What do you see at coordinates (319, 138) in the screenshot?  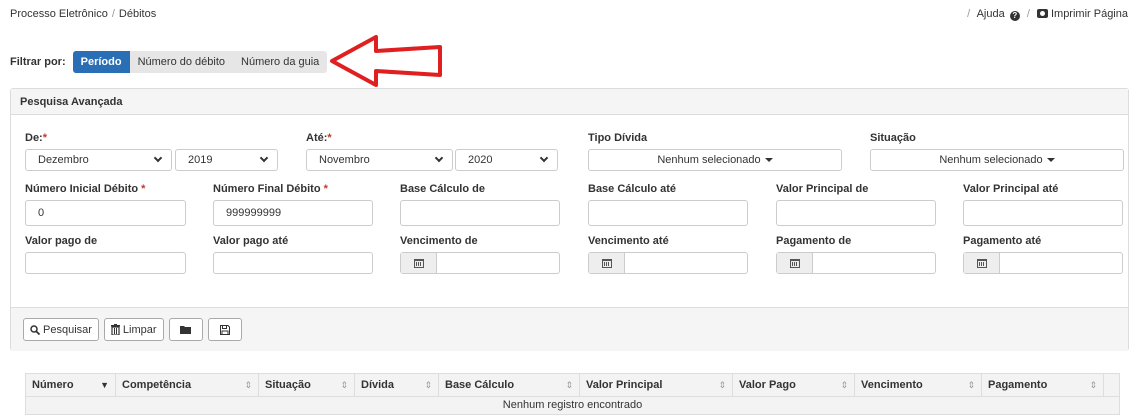 I see `ate-label: Até:*` at bounding box center [319, 138].